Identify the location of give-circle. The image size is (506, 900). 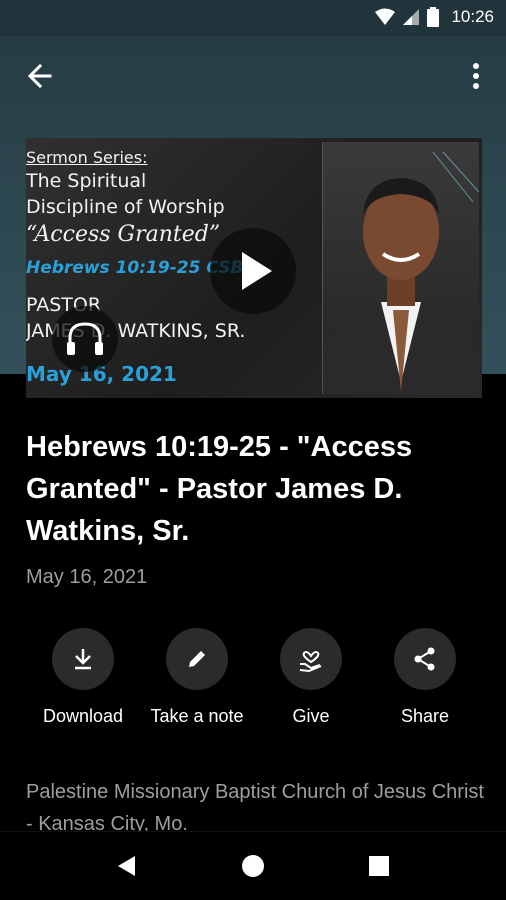
(311, 659).